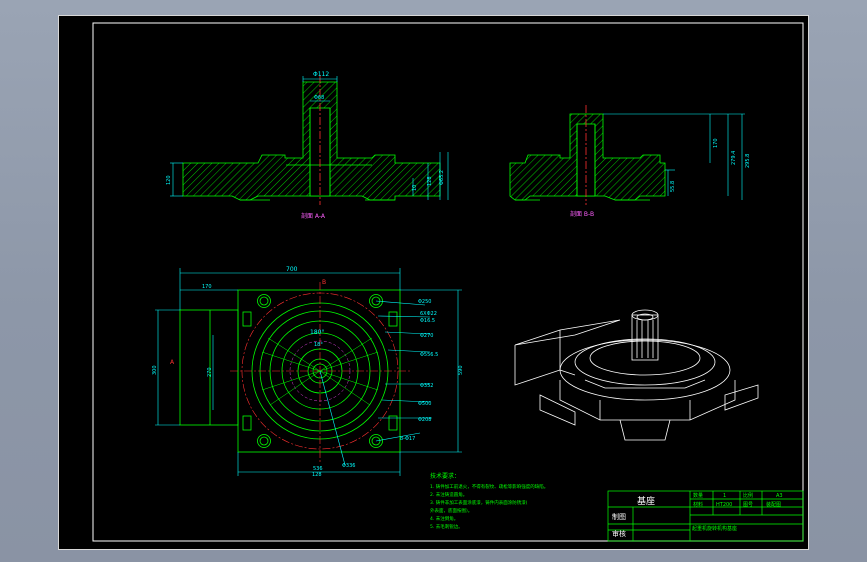 The width and height of the screenshot is (867, 562). What do you see at coordinates (748, 505) in the screenshot?
I see `title-cell-7: 图号` at bounding box center [748, 505].